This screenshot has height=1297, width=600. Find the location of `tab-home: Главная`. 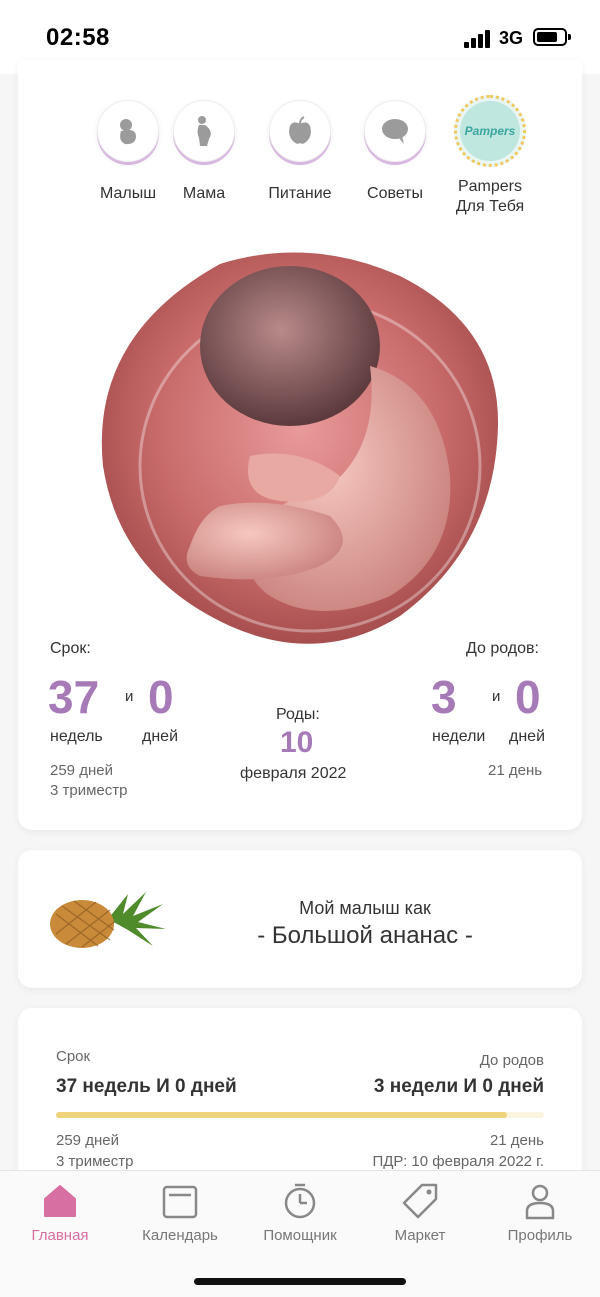

tab-home: Главная is located at coordinates (60, 1212).